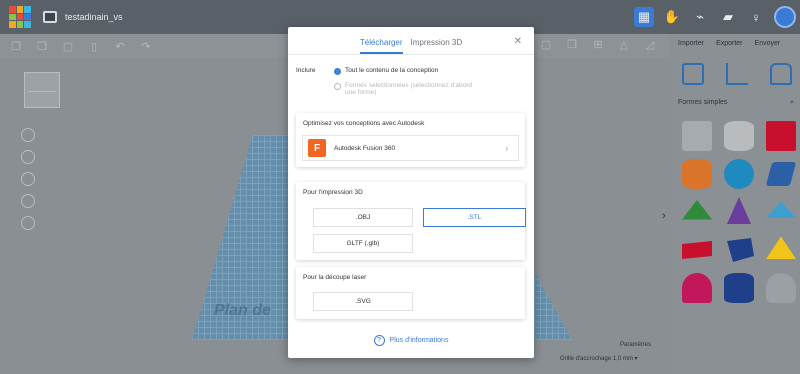  I want to click on more-info-label: Plus d'informations, so click(419, 340).